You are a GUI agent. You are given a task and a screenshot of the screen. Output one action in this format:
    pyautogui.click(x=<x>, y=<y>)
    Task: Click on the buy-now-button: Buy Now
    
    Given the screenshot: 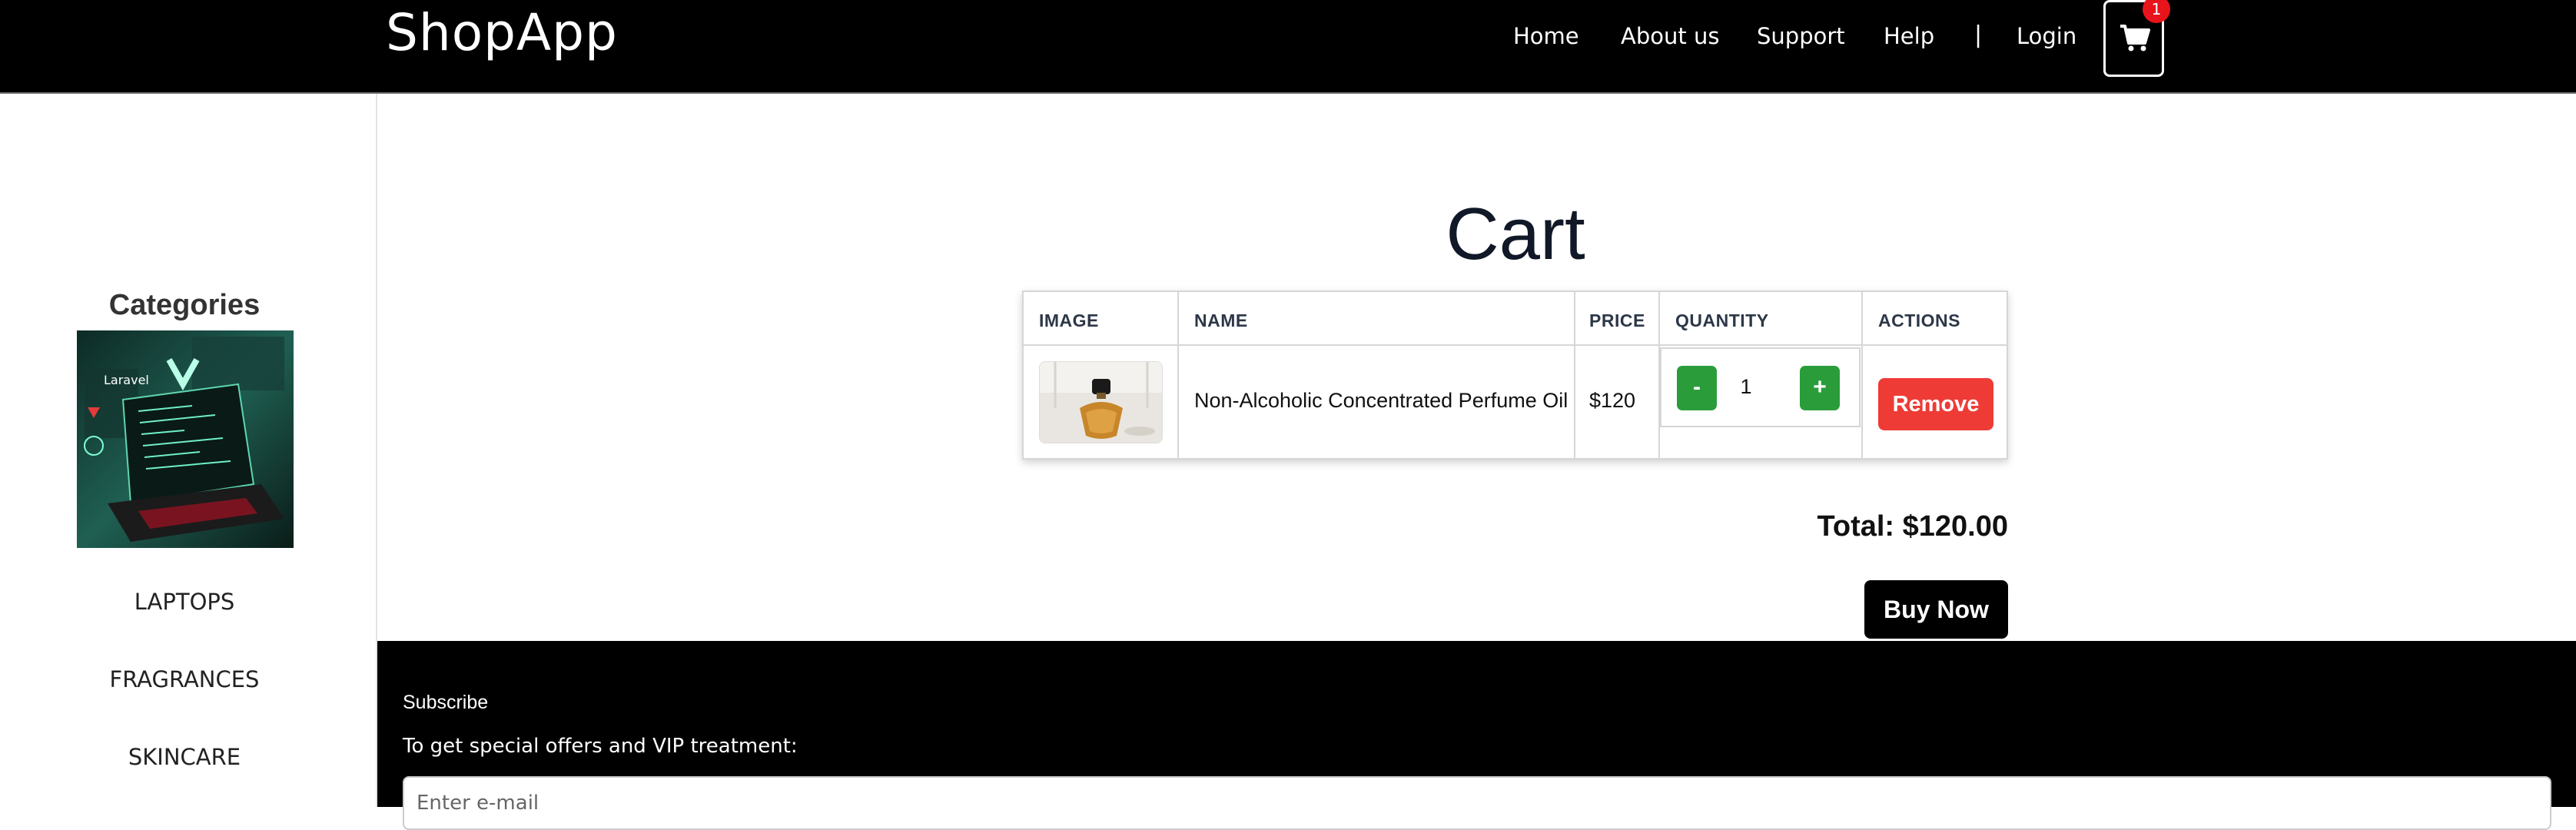 What is the action you would take?
    pyautogui.click(x=1936, y=609)
    